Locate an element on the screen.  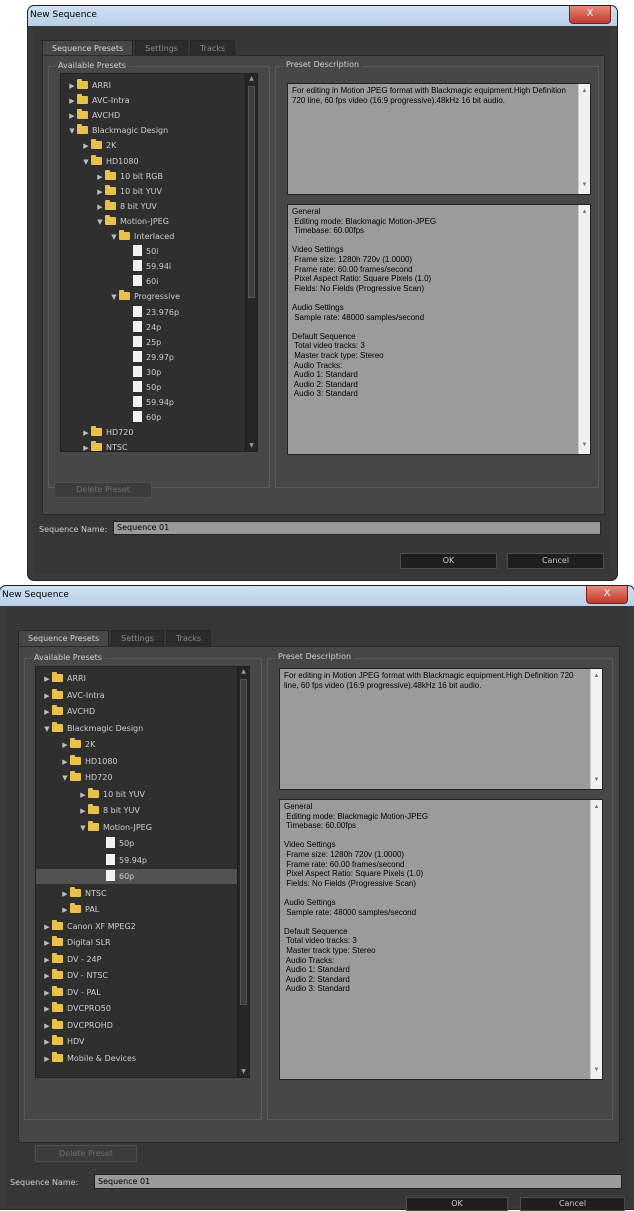
tree-item: ▶ HD720 is located at coordinates (153, 432).